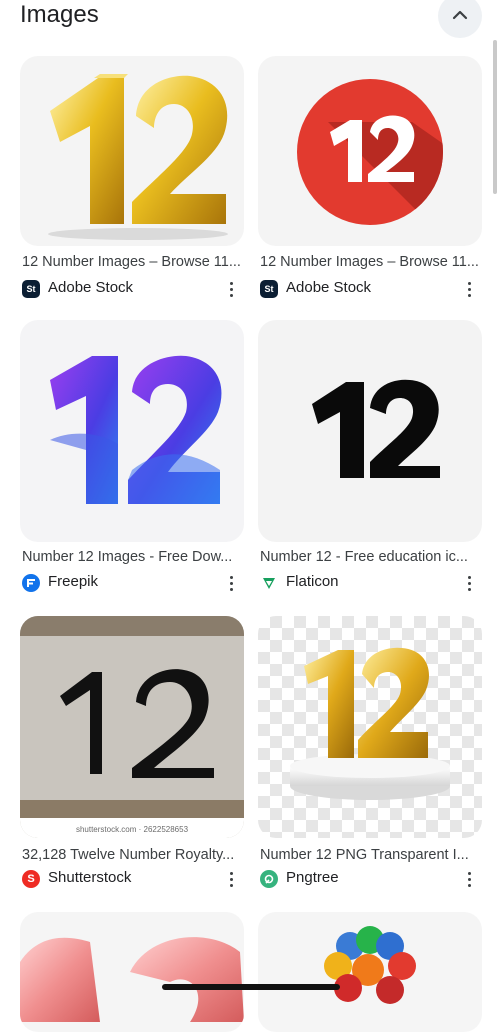  Describe the element at coordinates (251, 987) in the screenshot. I see `home-indicator` at that location.